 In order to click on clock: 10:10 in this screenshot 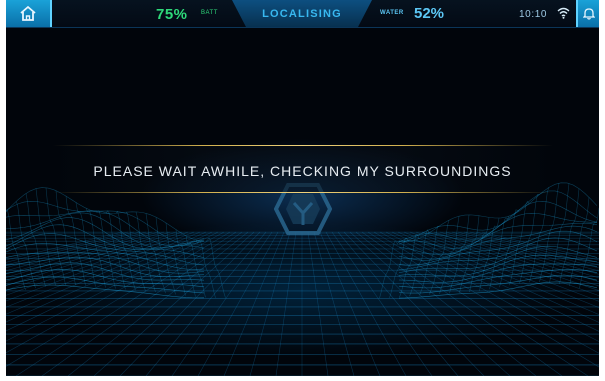, I will do `click(533, 14)`.